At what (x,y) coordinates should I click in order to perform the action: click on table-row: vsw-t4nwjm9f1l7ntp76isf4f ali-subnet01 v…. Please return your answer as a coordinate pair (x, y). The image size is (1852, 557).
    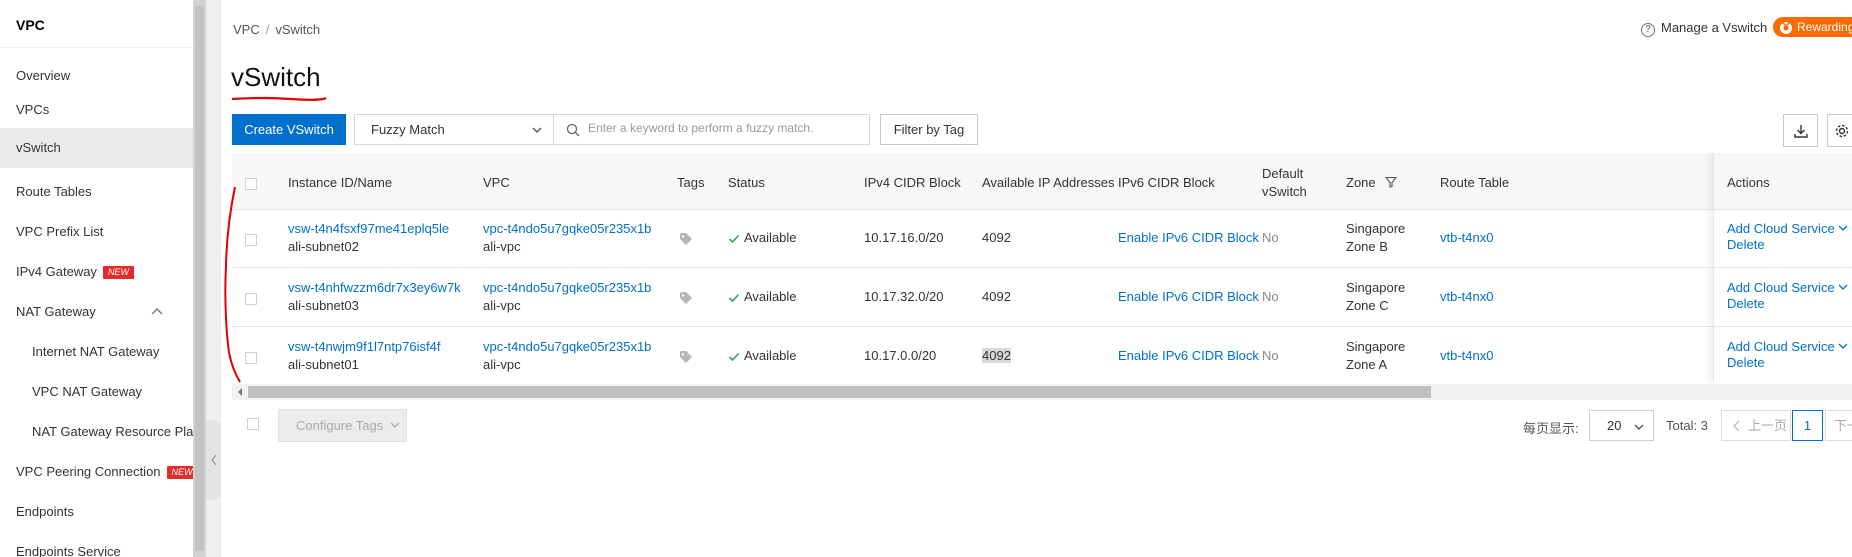
    Looking at the image, I should click on (1042, 355).